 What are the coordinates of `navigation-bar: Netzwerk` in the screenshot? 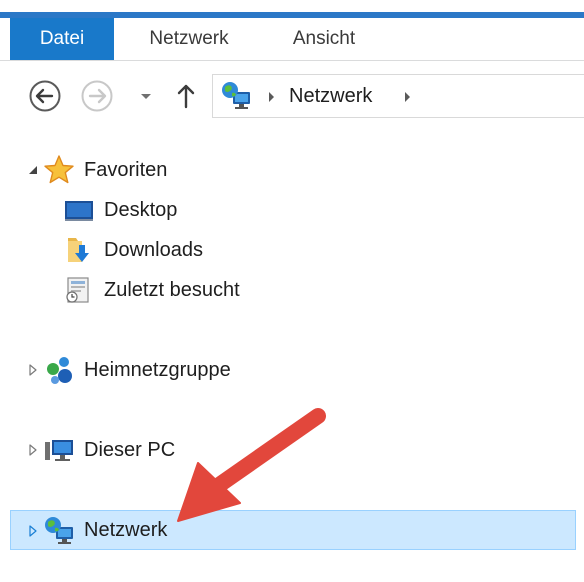 It's located at (292, 96).